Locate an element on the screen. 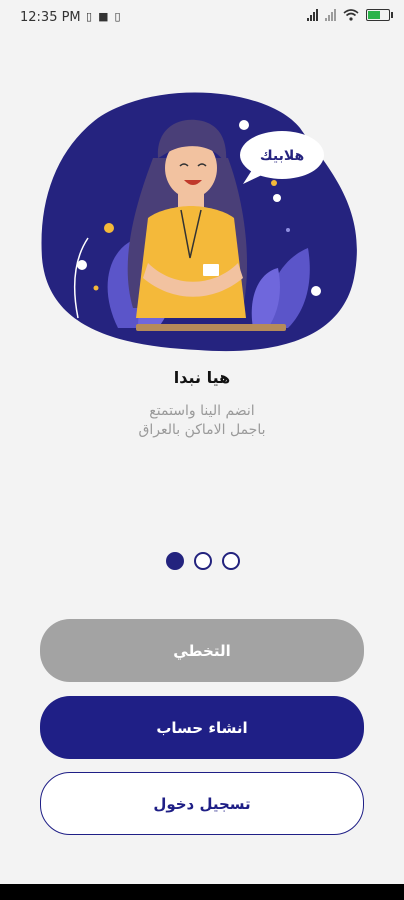  status-time: 12:35 PM is located at coordinates (50, 17).